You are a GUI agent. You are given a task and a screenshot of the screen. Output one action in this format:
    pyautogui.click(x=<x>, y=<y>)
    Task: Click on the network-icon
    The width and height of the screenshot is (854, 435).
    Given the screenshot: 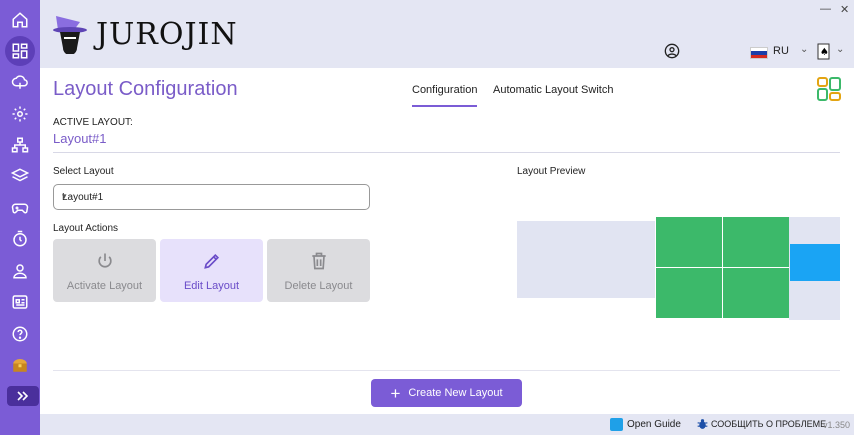 What is the action you would take?
    pyautogui.click(x=20, y=145)
    